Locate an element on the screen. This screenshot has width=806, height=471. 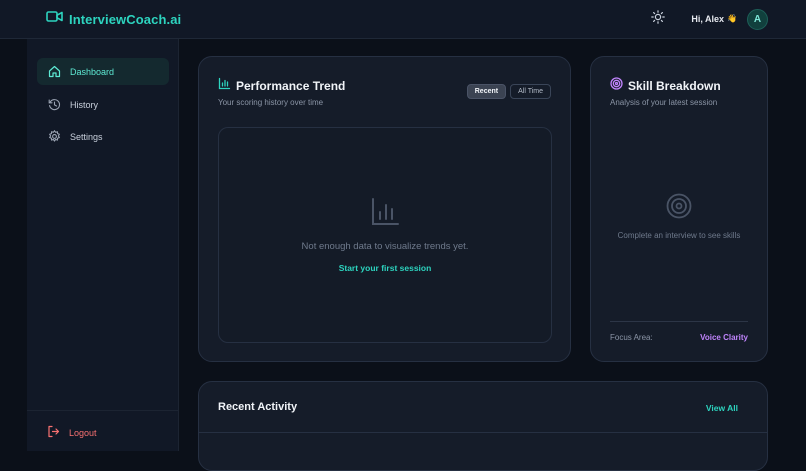
sidebar-divider is located at coordinates (102, 410).